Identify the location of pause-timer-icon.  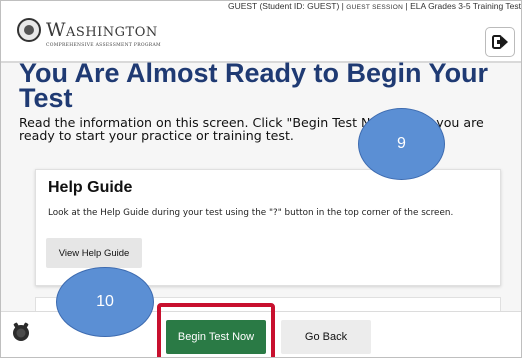
(21, 332).